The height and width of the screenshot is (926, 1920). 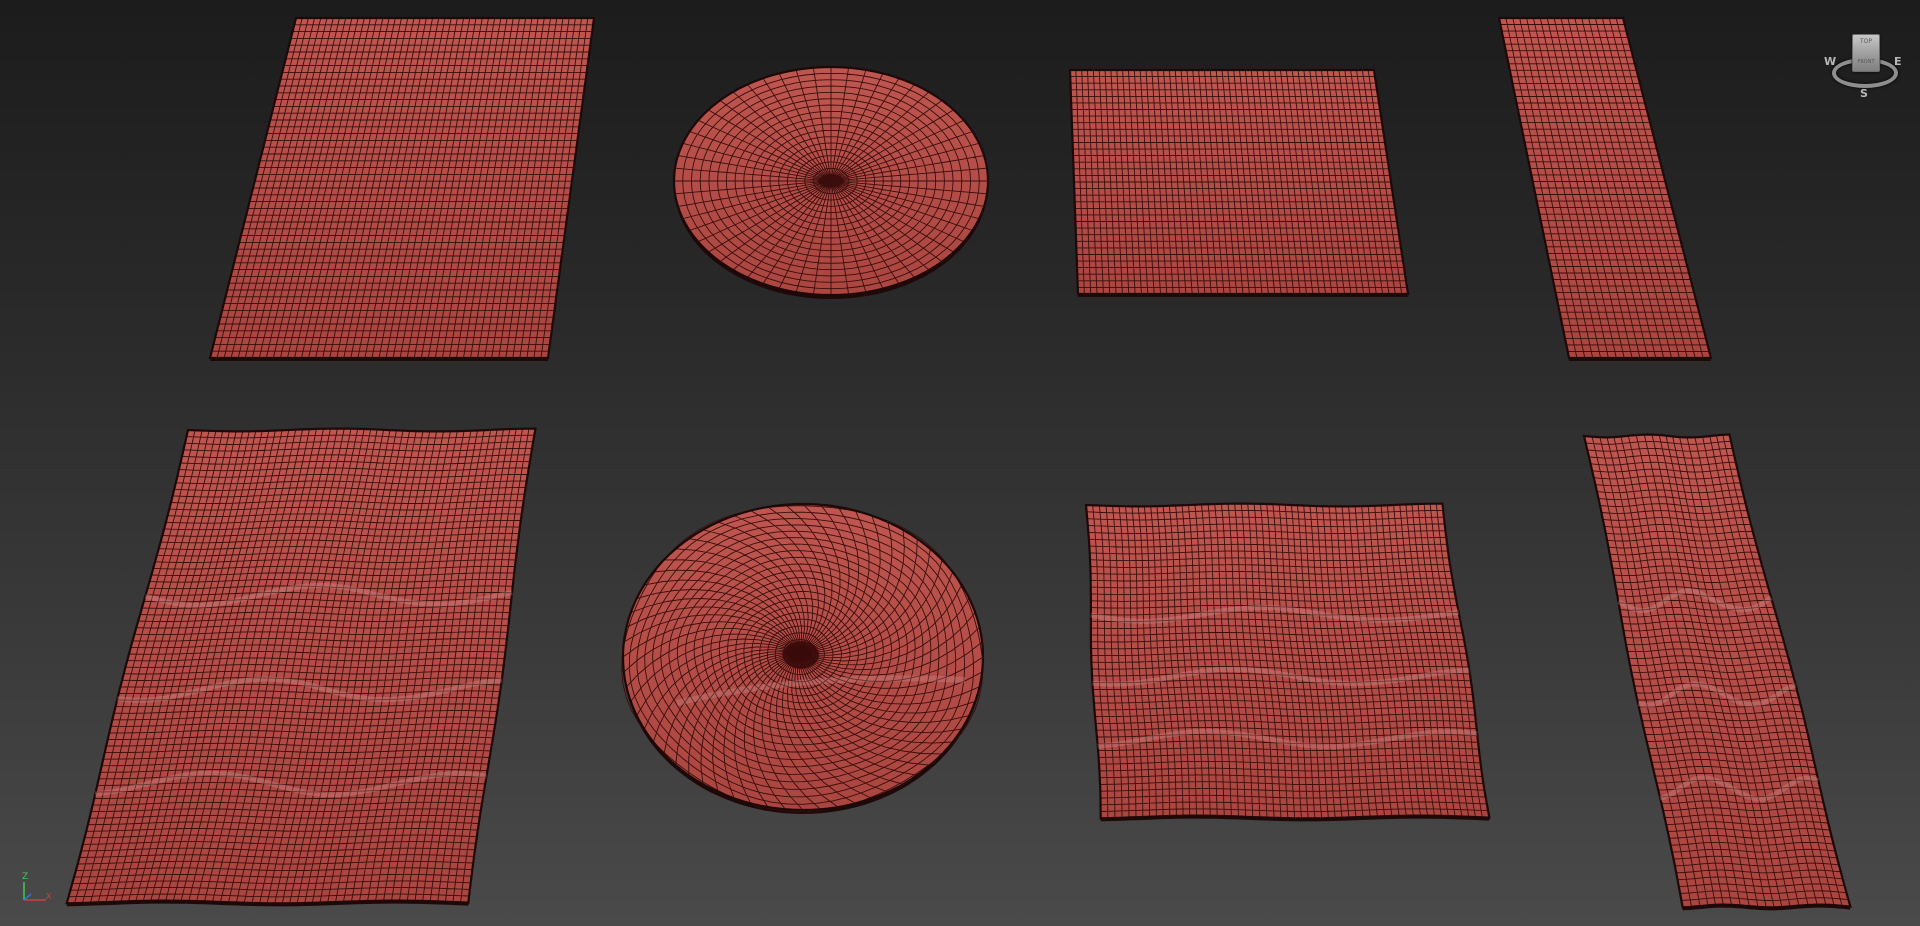 What do you see at coordinates (1717, 672) in the screenshot?
I see `mesh-strip-draped` at bounding box center [1717, 672].